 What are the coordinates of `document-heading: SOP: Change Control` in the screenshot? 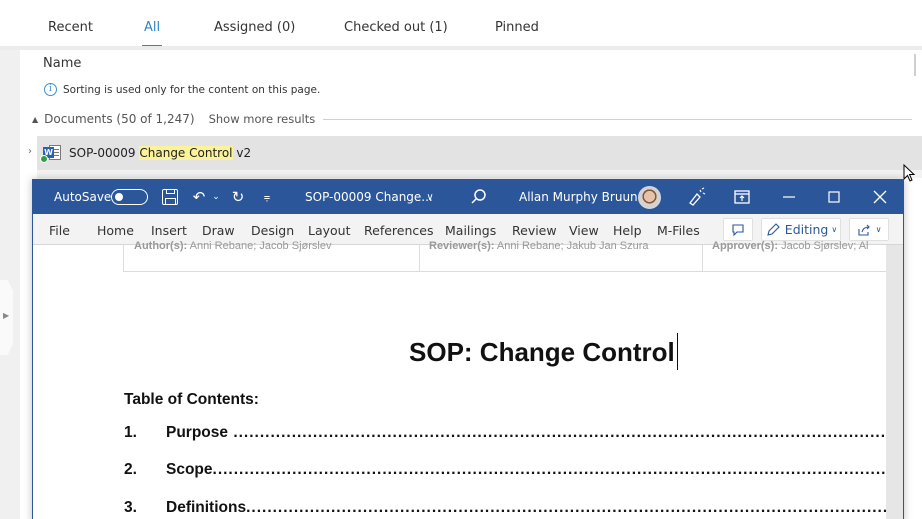 It's located at (542, 352).